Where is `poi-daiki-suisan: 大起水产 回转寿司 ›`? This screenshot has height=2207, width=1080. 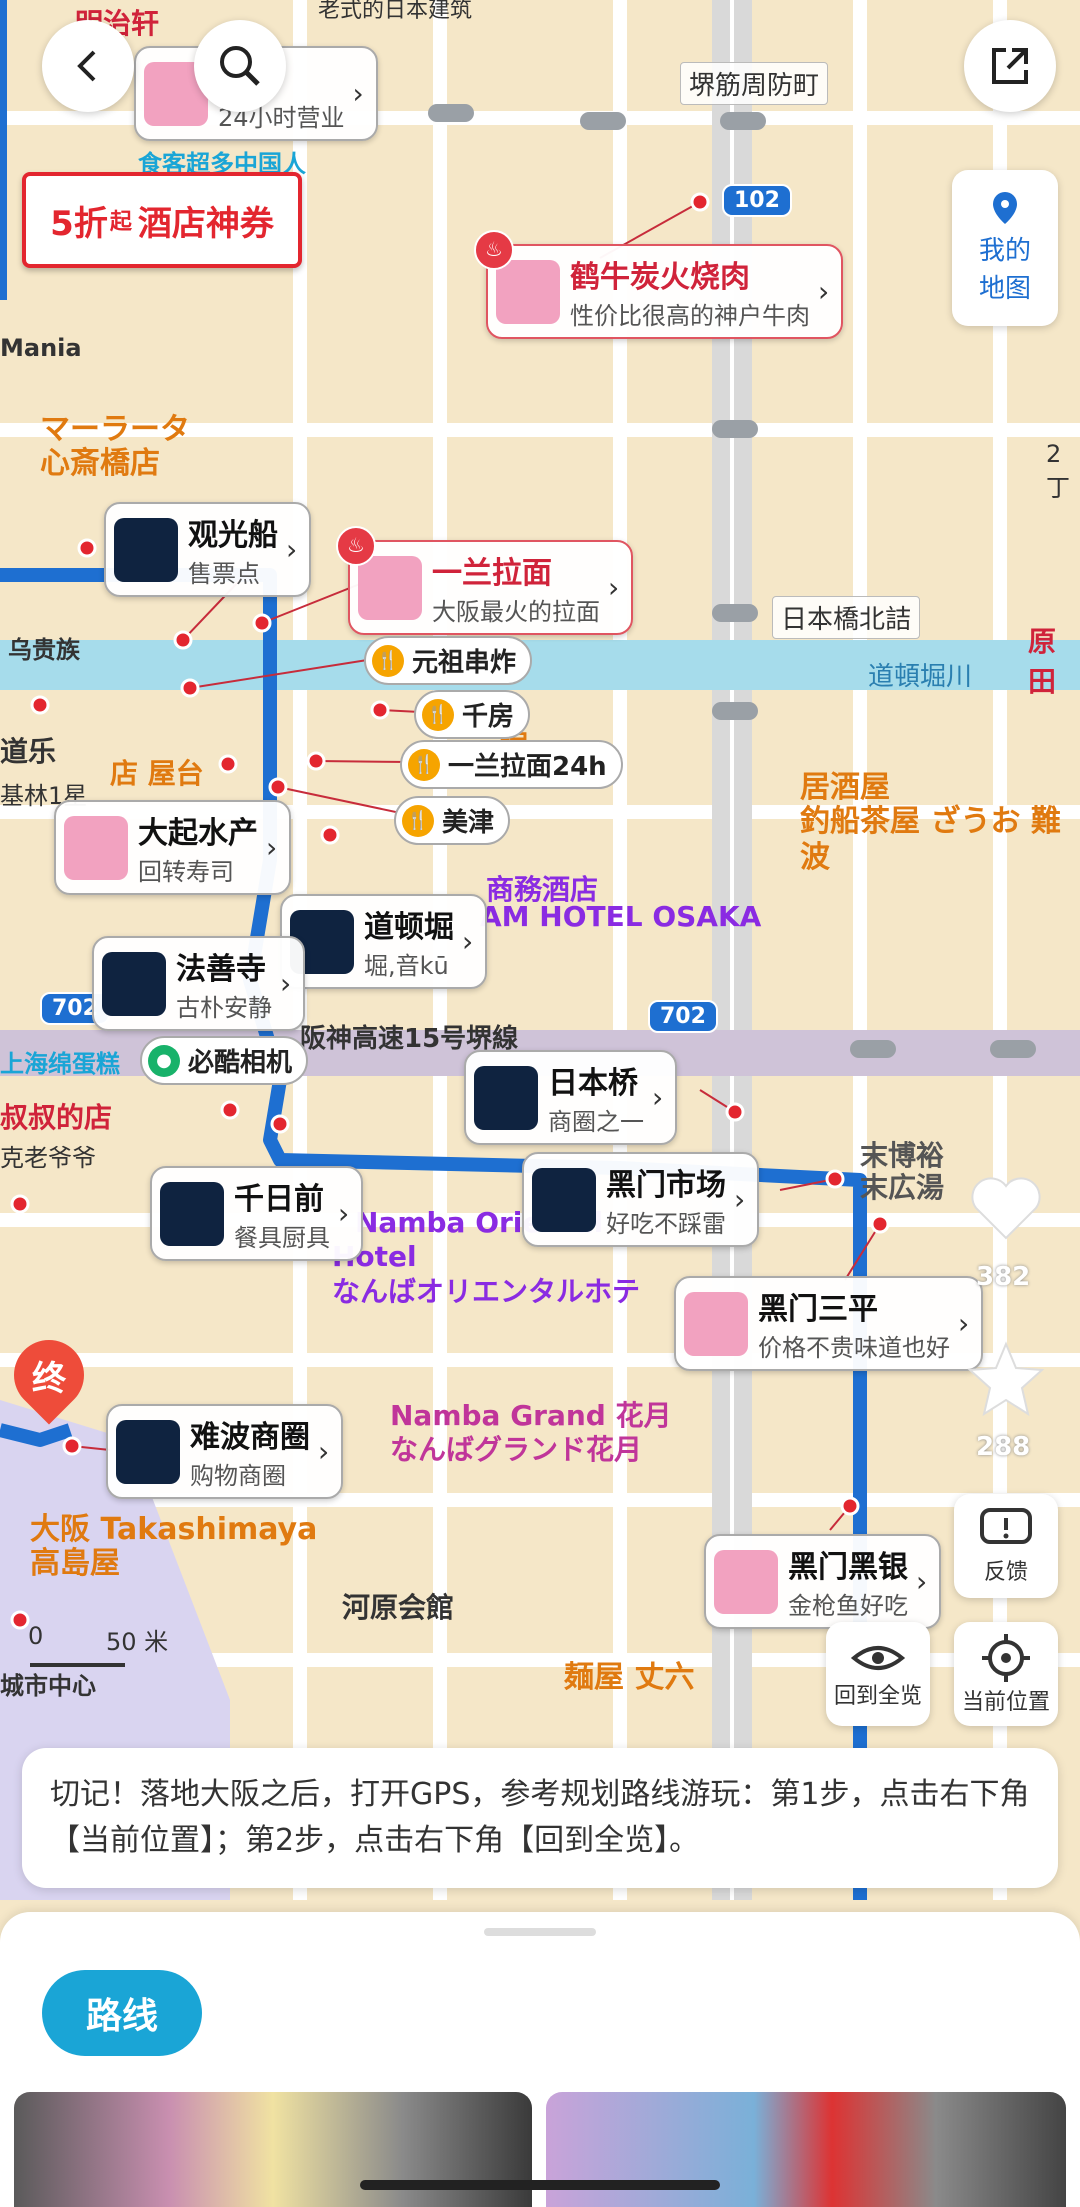
poi-daiki-suisan: 大起水产 回转寿司 › is located at coordinates (173, 847).